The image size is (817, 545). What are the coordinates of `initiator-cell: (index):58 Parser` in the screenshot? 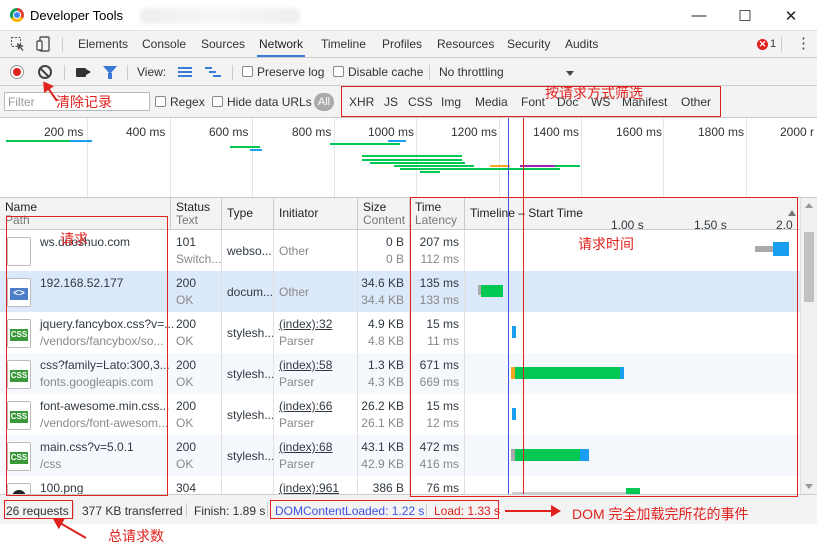 It's located at (316, 373).